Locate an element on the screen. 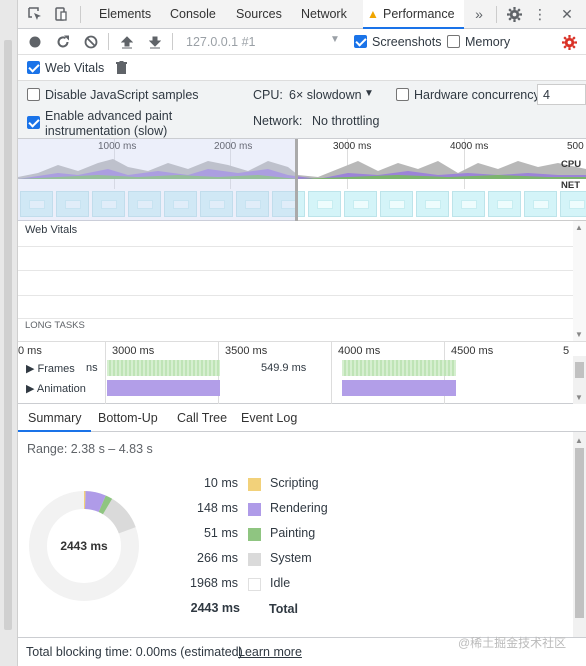  tab-bottom-up: Bottom-Up is located at coordinates (128, 418).